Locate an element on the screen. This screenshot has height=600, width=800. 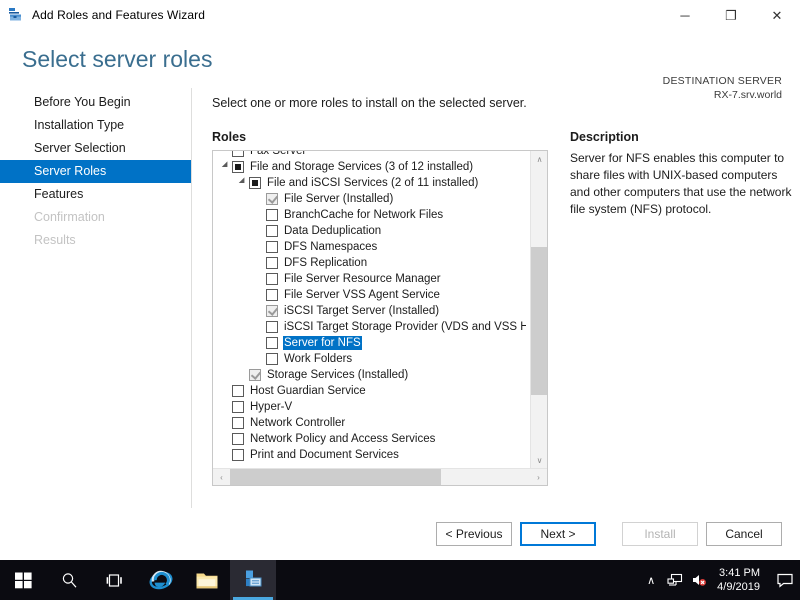
role-row: Fax Server is located at coordinates (369, 155).